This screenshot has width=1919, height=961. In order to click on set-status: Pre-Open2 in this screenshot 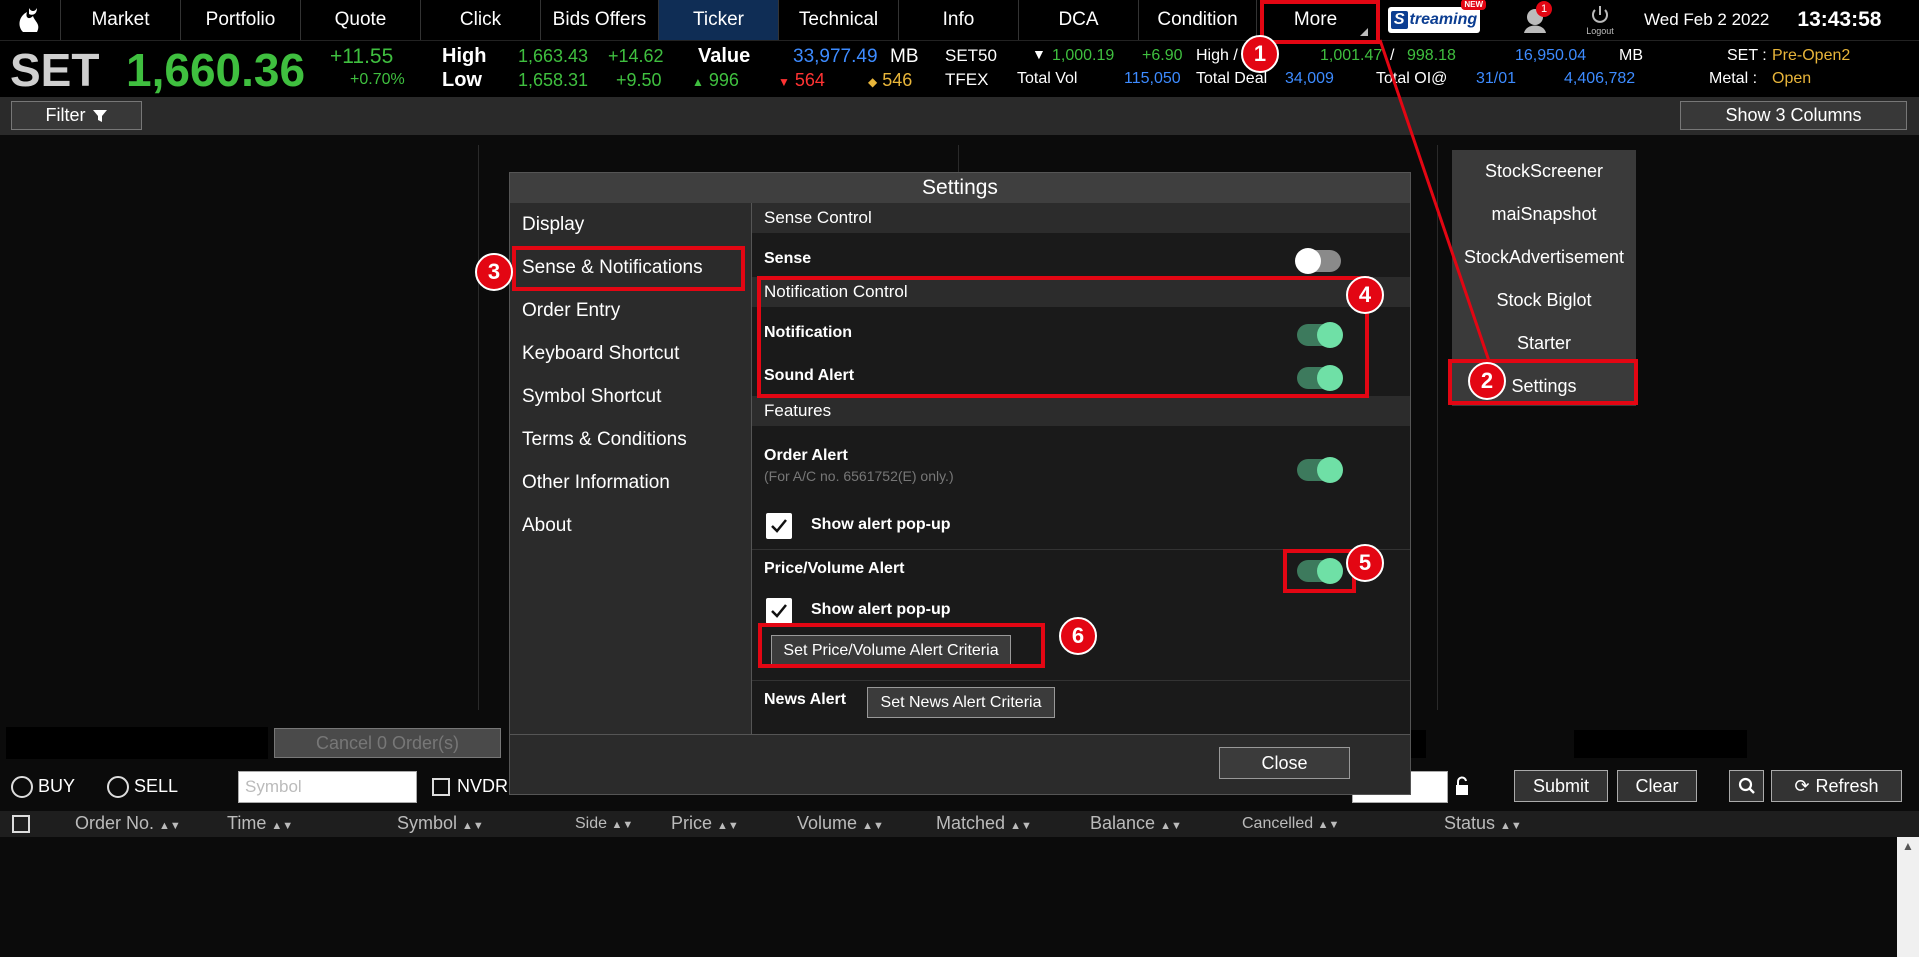, I will do `click(1811, 55)`.